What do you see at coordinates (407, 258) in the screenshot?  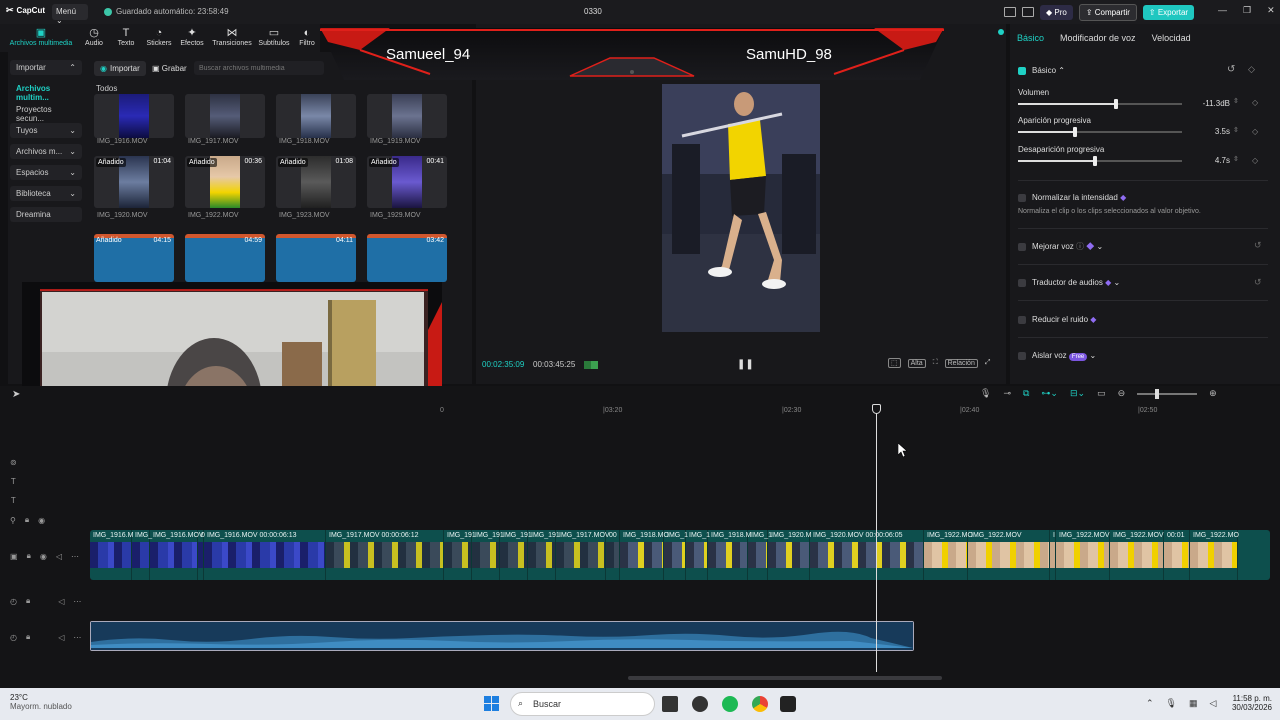 I see `audio-thumb: 03:42` at bounding box center [407, 258].